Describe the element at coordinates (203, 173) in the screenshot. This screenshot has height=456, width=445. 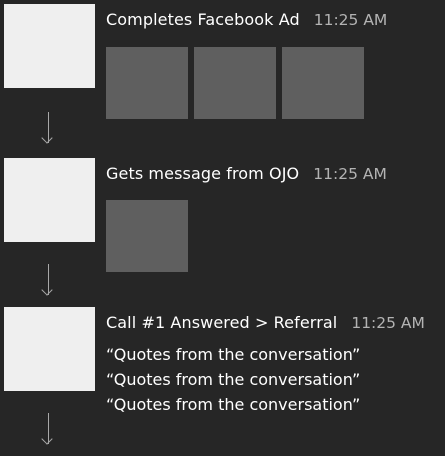
I see `event-title: Gets message from OJO` at that location.